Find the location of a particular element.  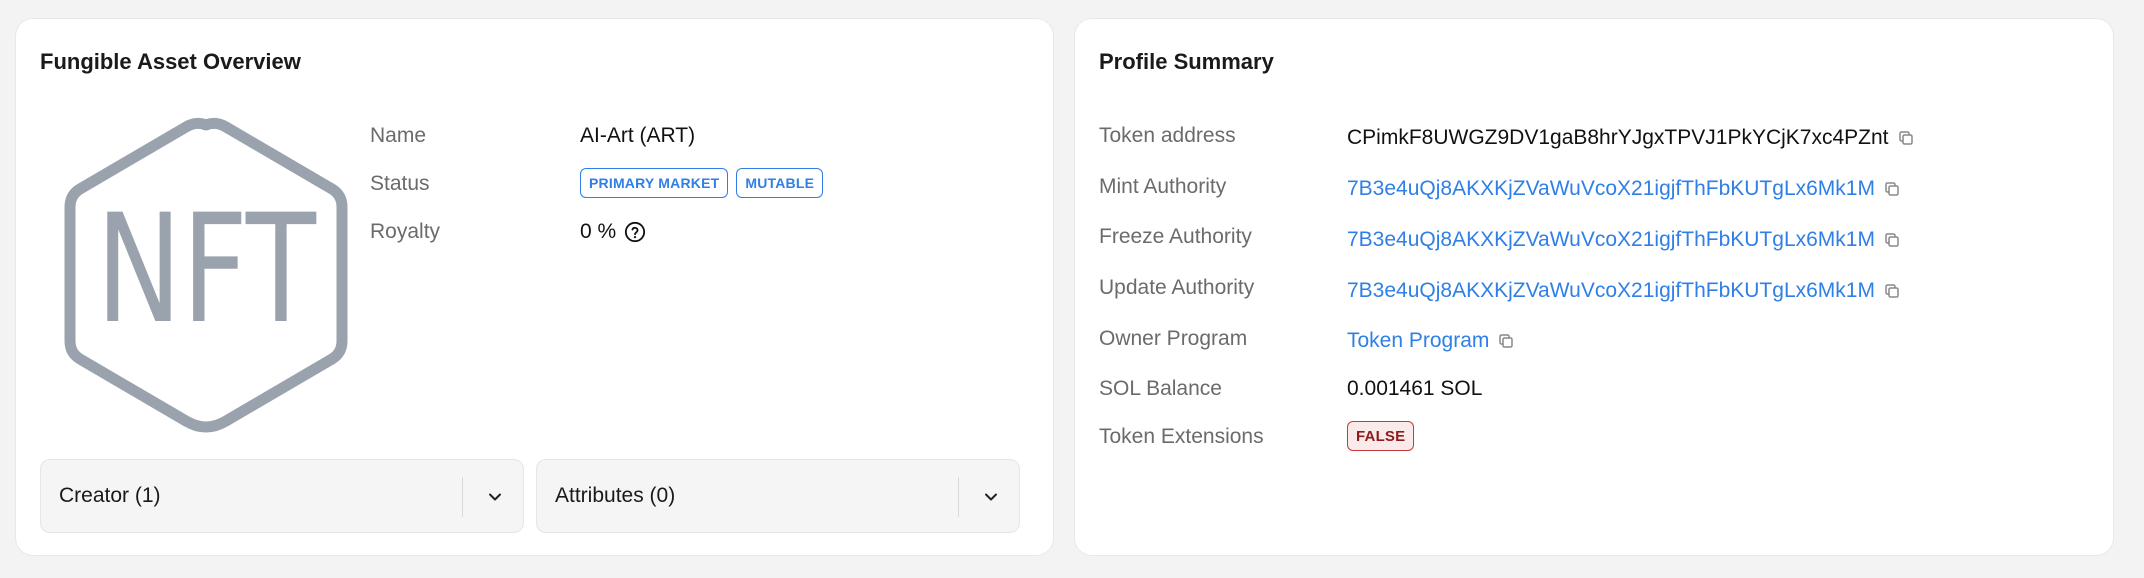

name-value: AI-Art (ART) is located at coordinates (638, 135).